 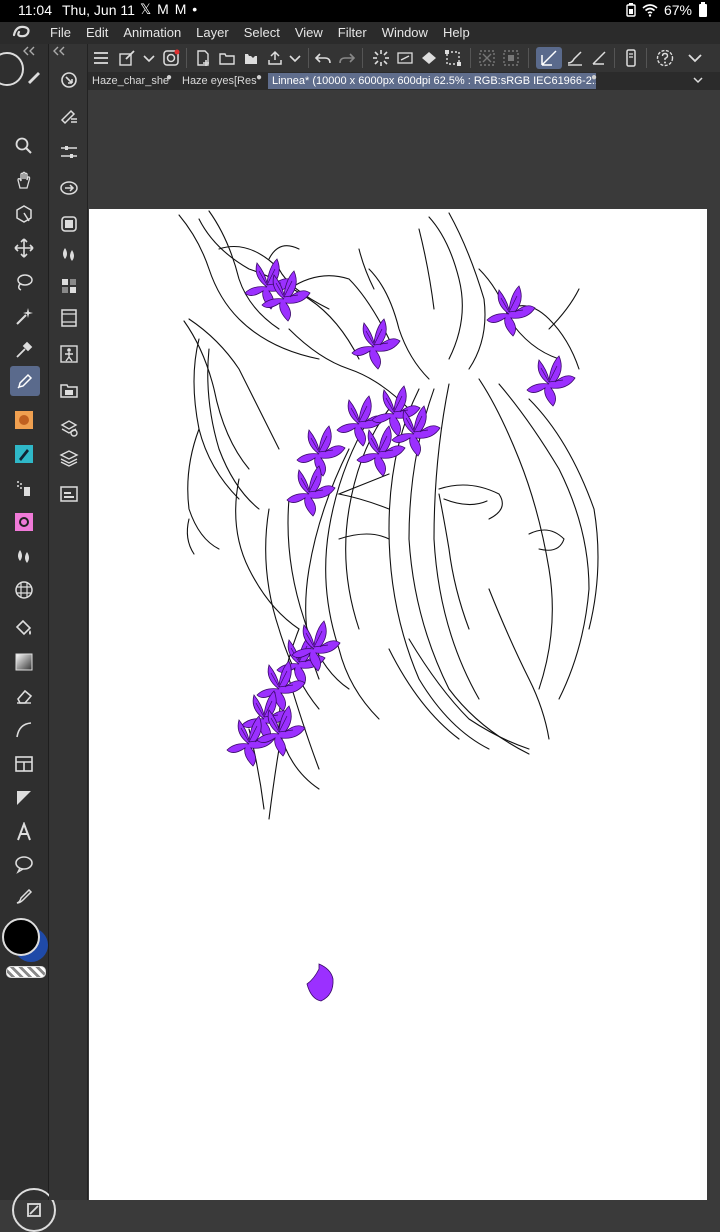 I want to click on layer-property-icon, so click(x=69, y=428).